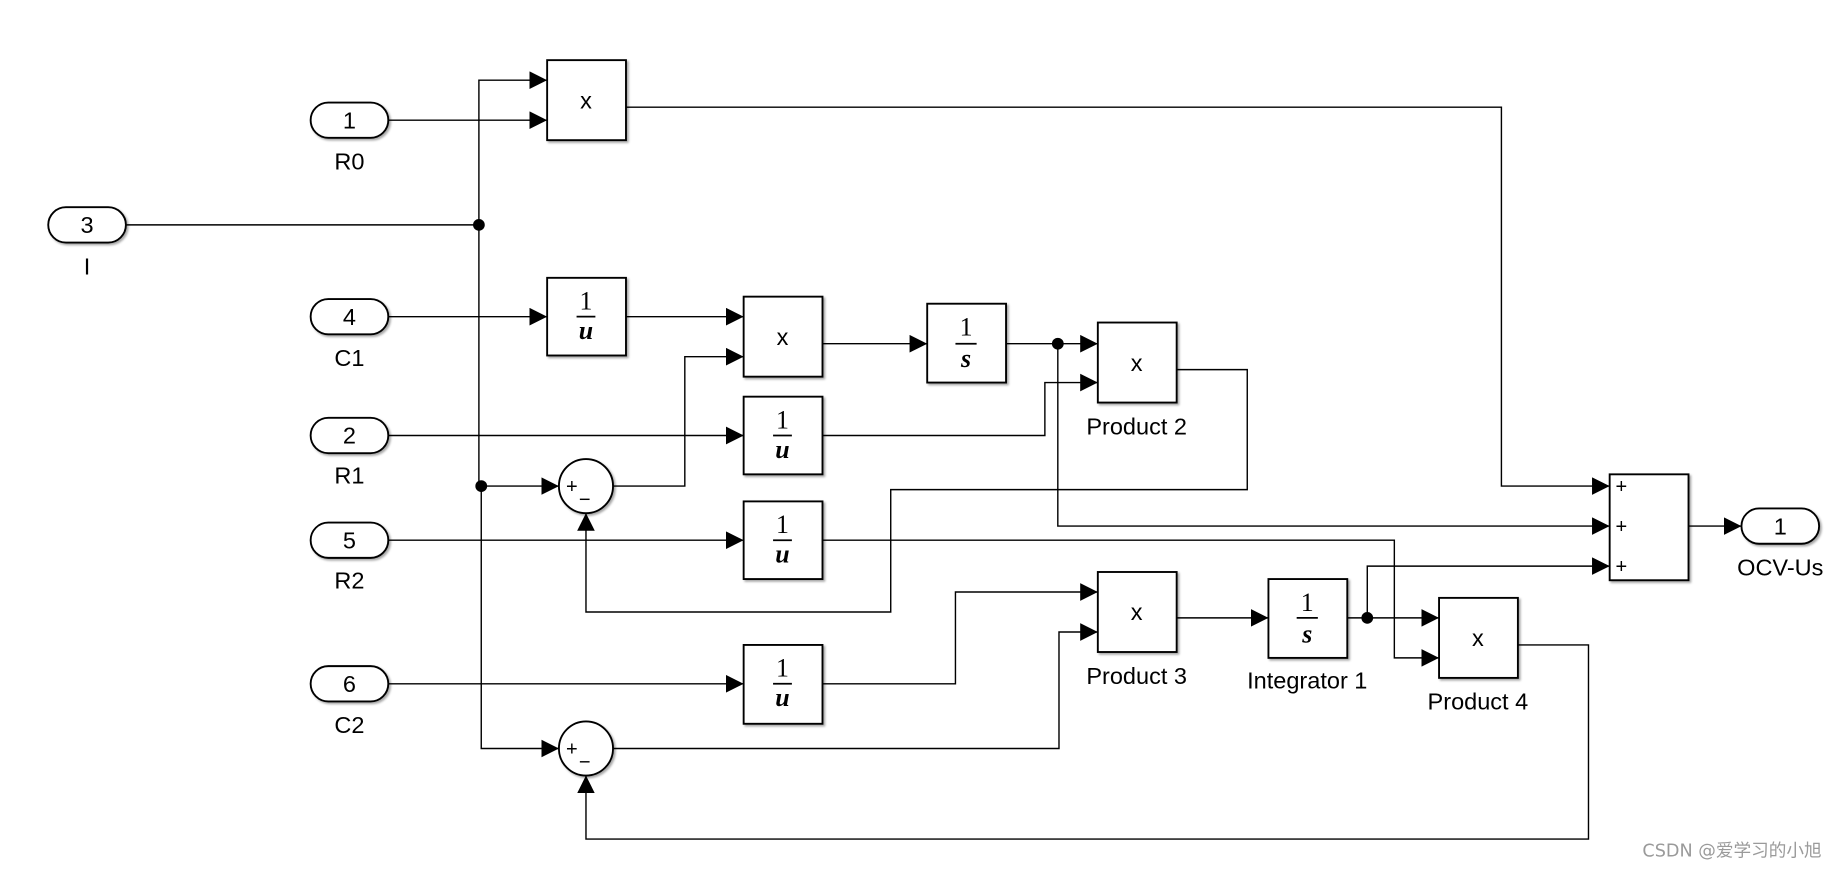  I want to click on wire-i-to-product1, so click(513, 148).